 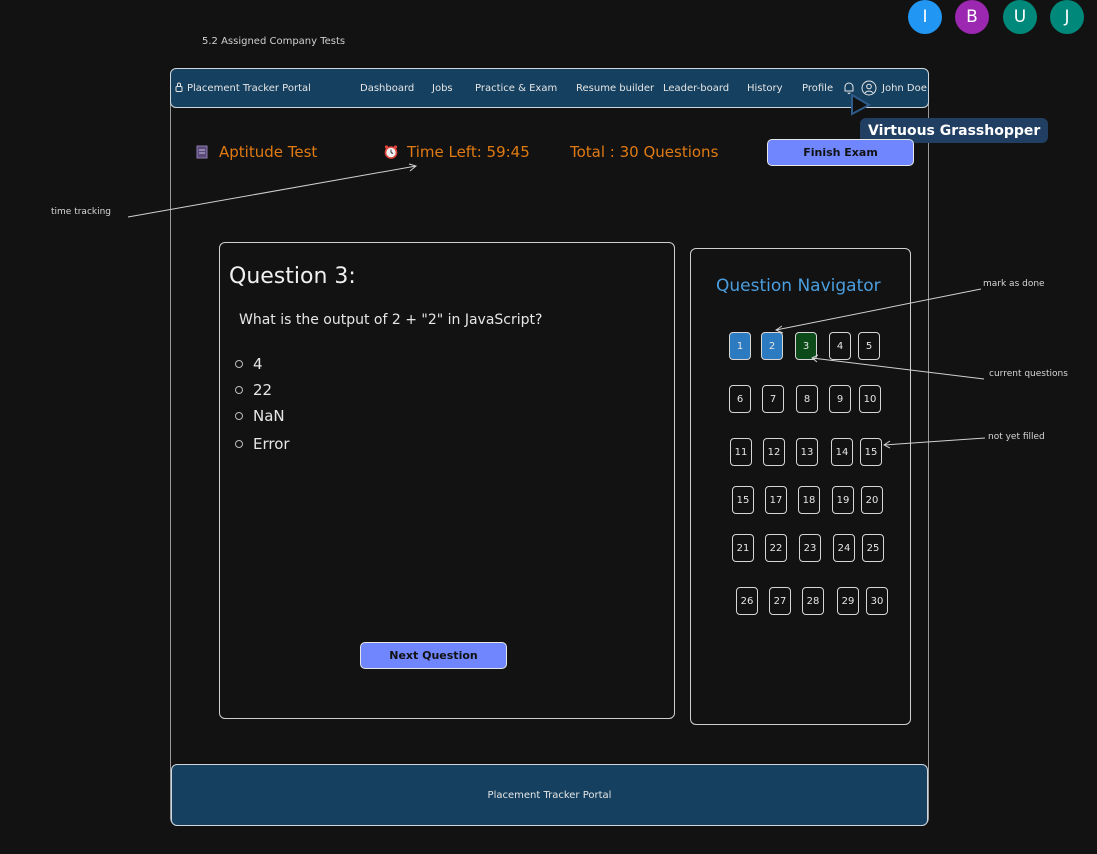 I want to click on question-nav-button: 11, so click(x=741, y=452).